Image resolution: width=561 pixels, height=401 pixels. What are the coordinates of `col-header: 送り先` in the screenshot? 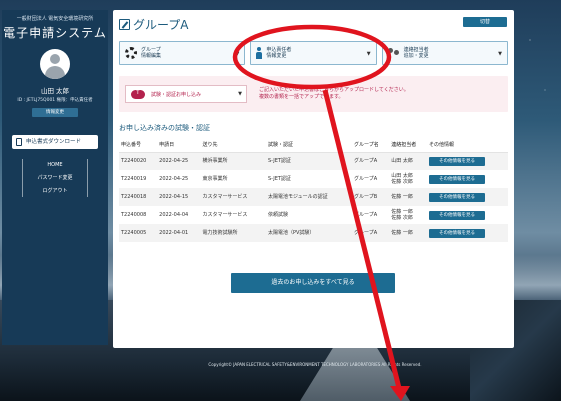 It's located at (233, 145).